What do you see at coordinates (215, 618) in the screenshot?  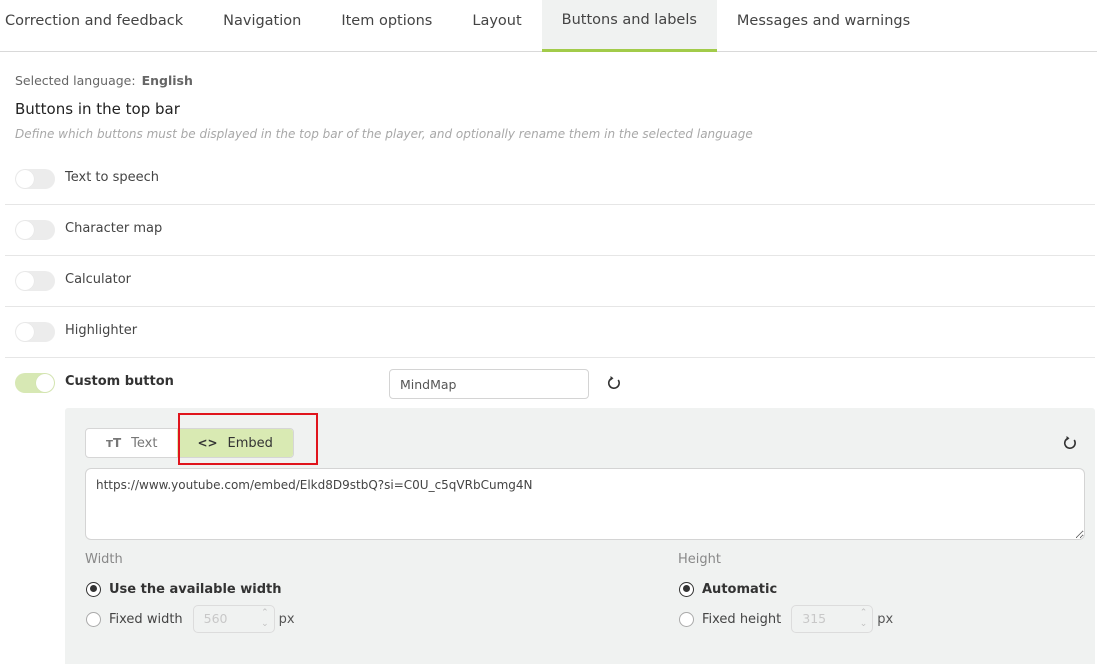 I see `fixed-width-value: 560` at bounding box center [215, 618].